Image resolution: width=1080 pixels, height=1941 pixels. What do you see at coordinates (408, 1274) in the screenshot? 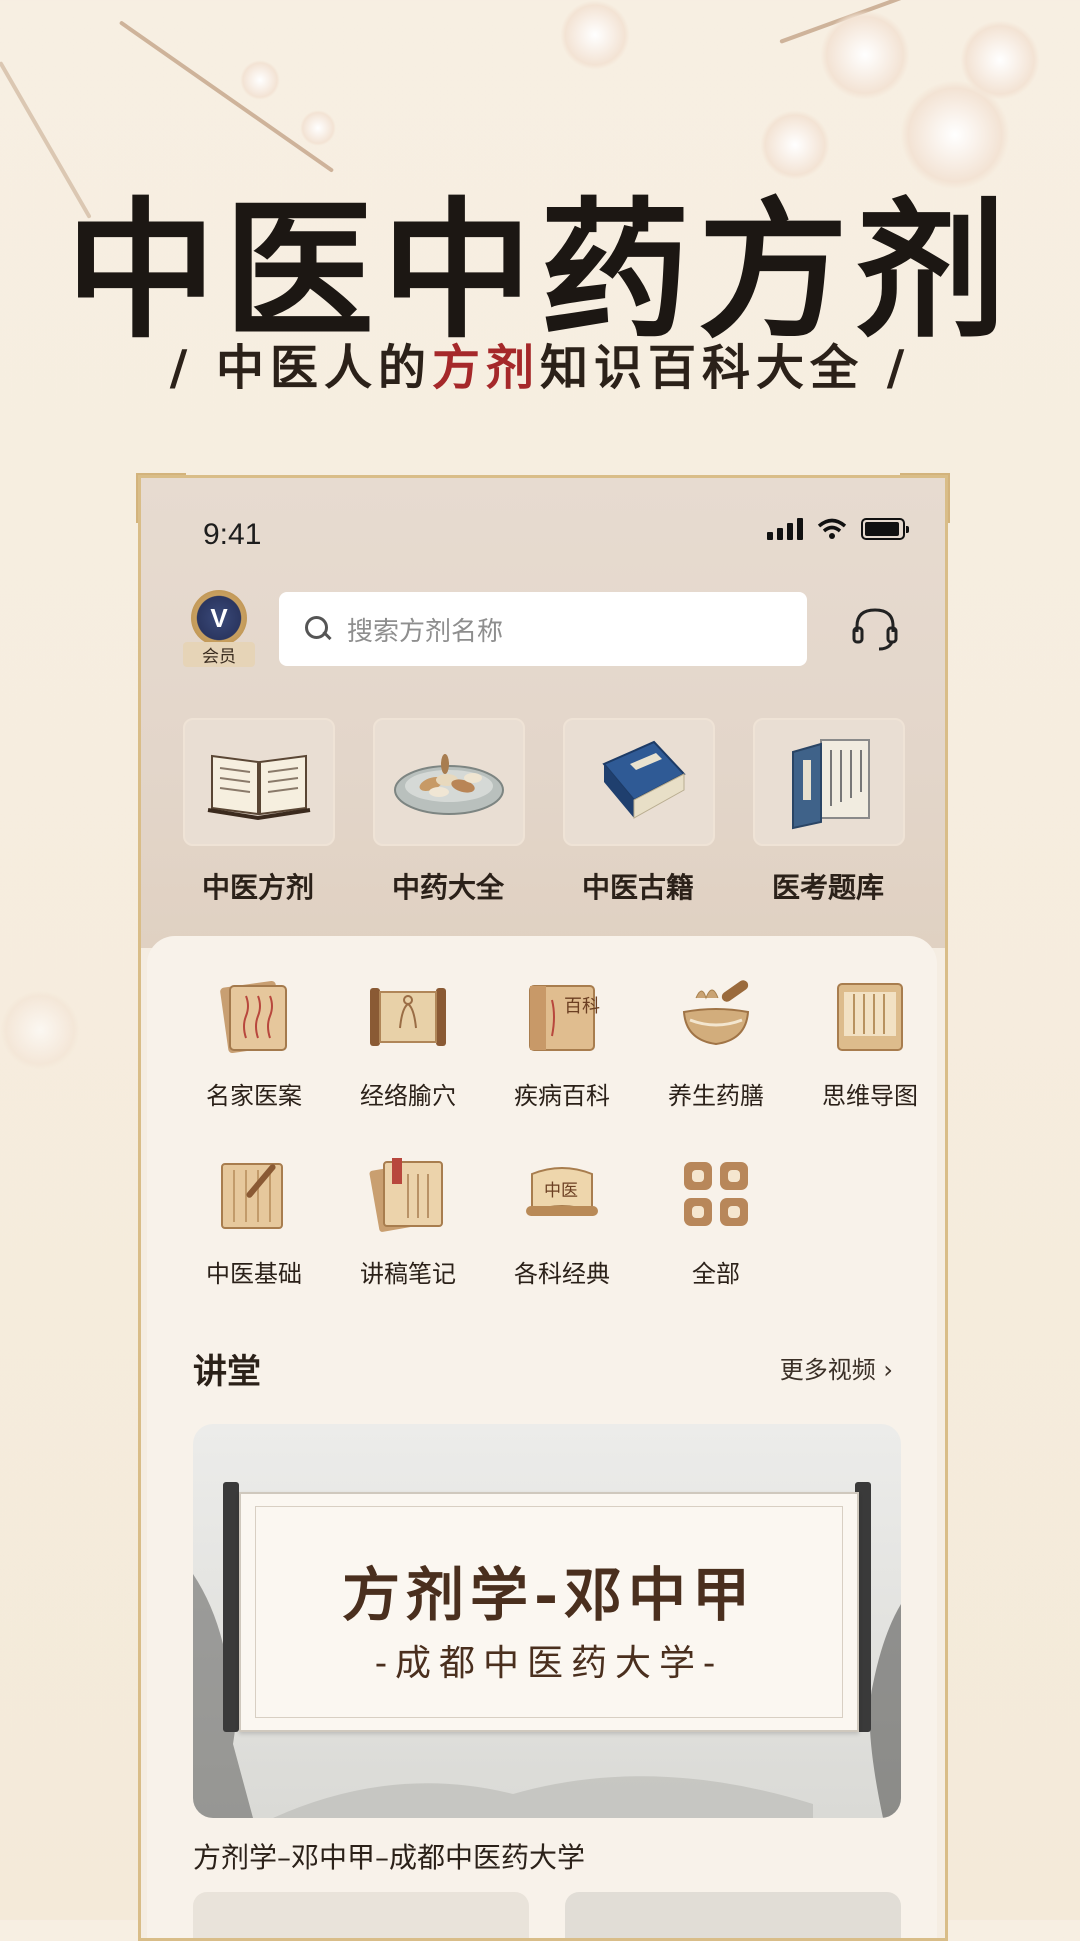
I see `category-label: 讲稿笔记` at bounding box center [408, 1274].